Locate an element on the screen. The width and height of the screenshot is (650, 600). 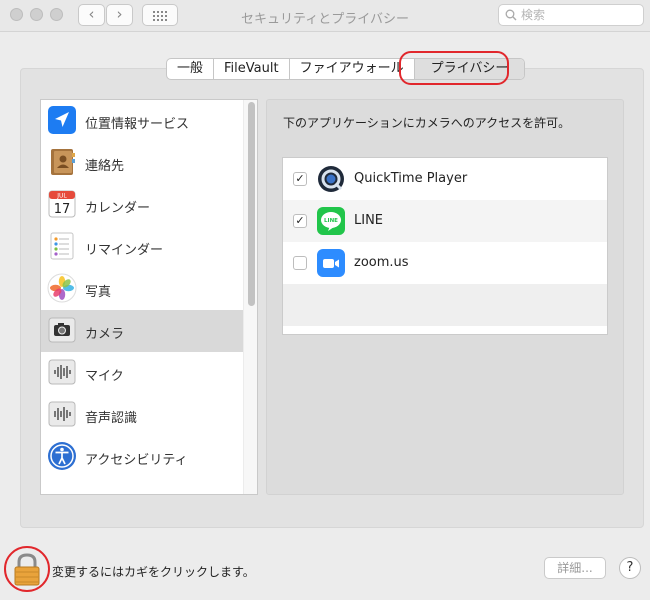
sidebar-item-label: リマインダー is located at coordinates (124, 250).